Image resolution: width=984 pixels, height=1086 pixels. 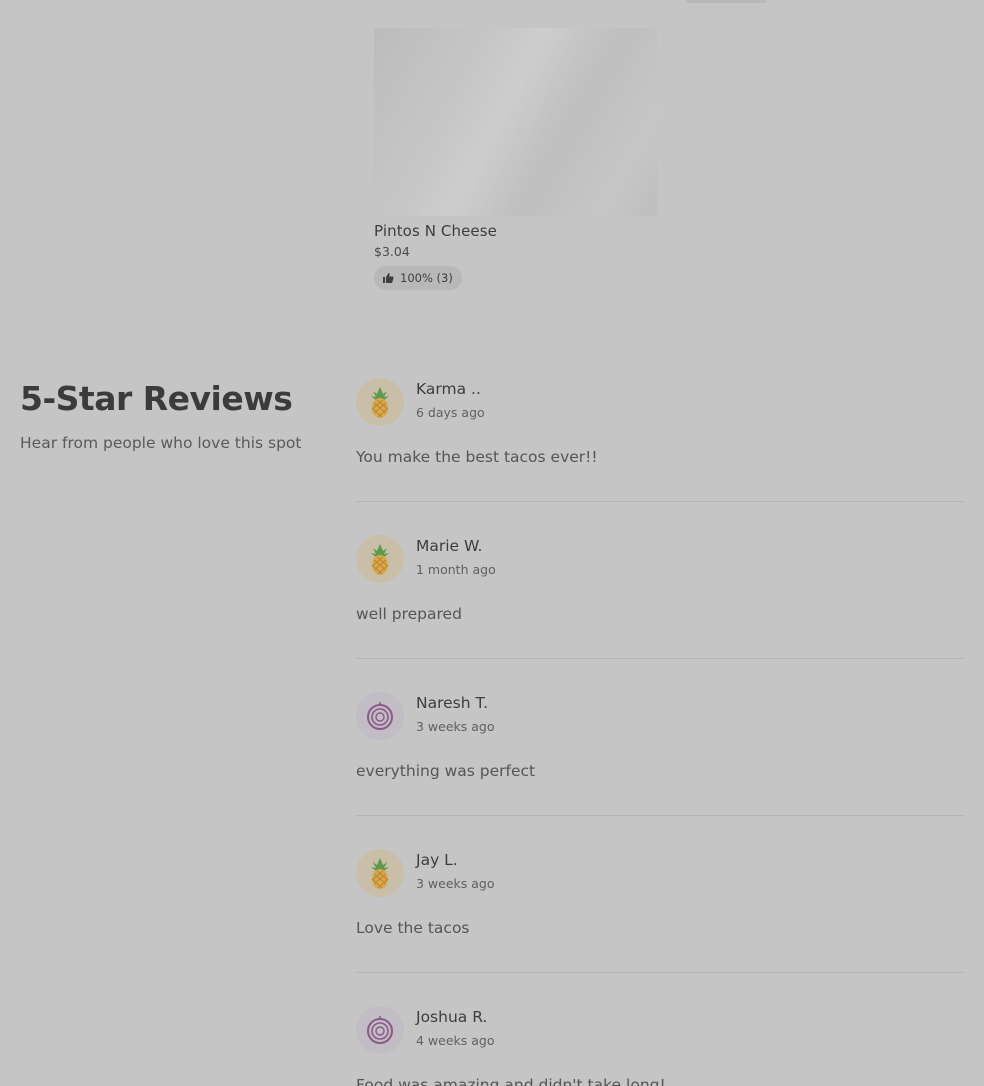 I want to click on thumbs-up-icon, so click(x=388, y=278).